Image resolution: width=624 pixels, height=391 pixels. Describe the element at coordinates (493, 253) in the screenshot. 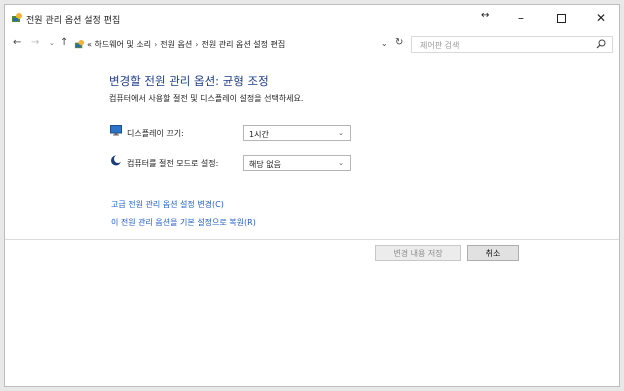

I see `cancel-button: 취소` at that location.